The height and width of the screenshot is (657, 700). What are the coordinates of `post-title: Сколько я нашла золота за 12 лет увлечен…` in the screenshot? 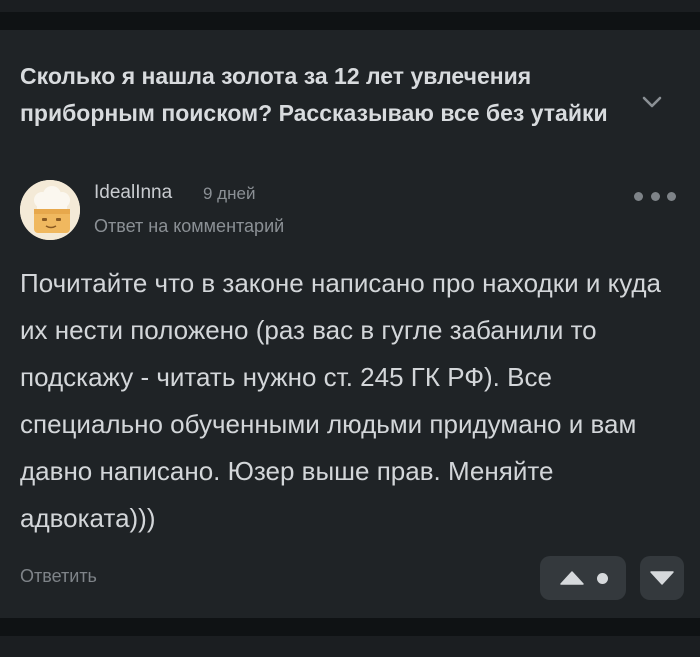 It's located at (320, 95).